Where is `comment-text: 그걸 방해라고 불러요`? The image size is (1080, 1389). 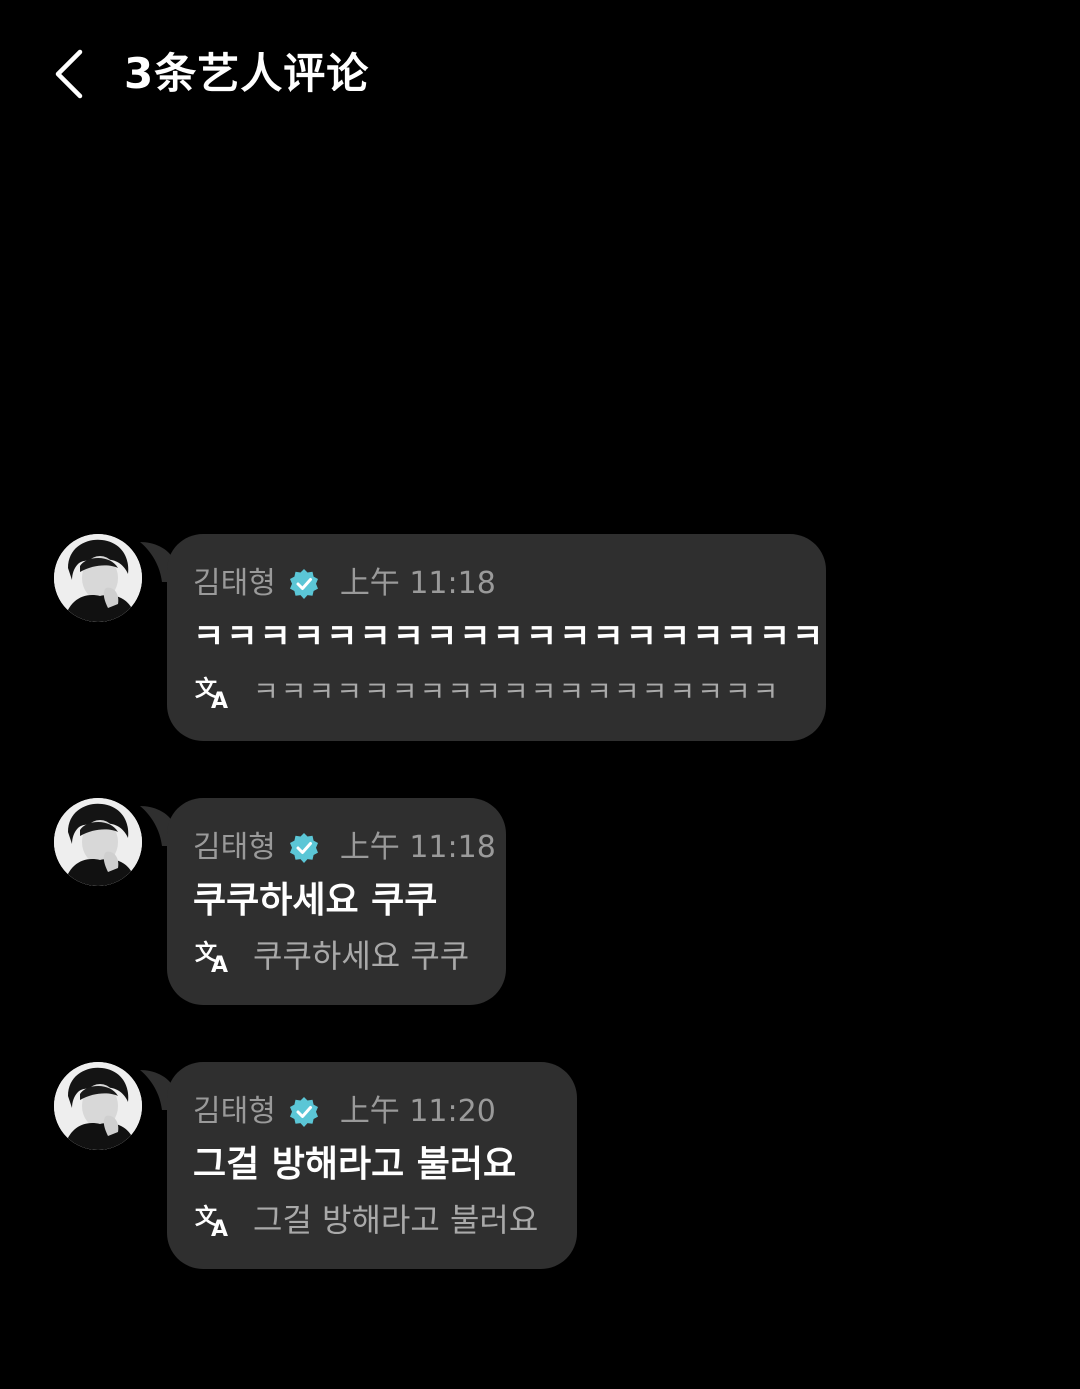 comment-text: 그걸 방해라고 불러요 is located at coordinates (355, 1164).